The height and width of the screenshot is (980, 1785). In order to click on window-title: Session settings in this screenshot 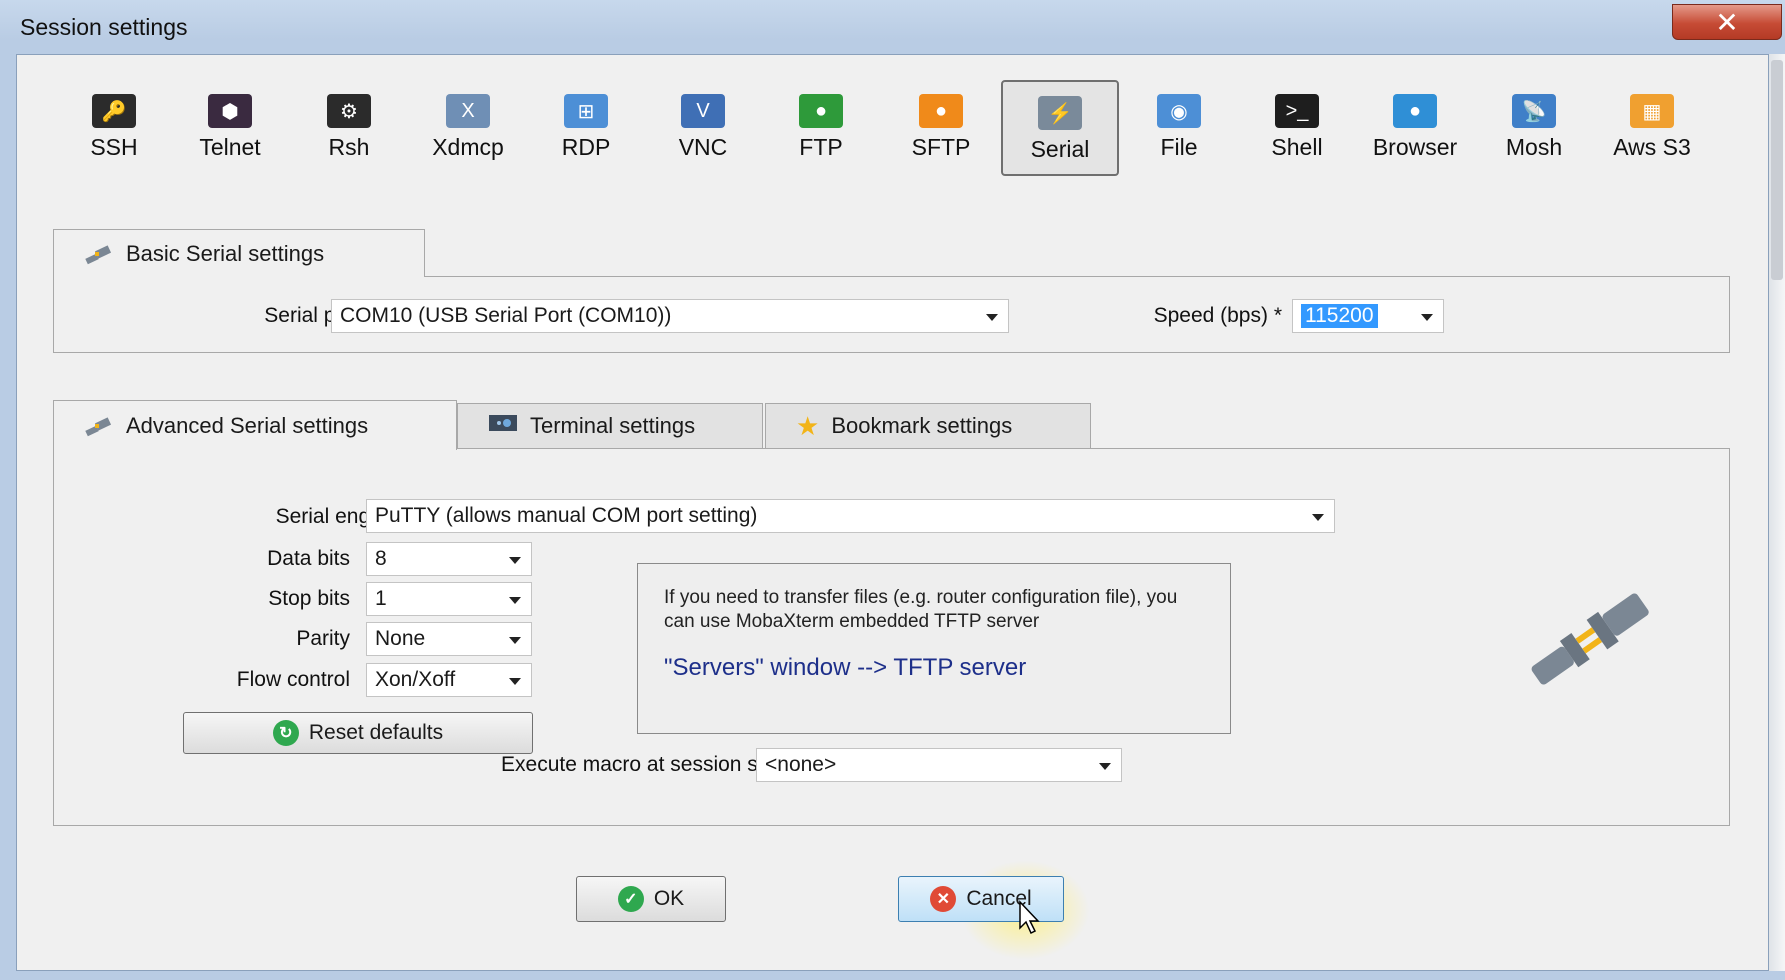, I will do `click(104, 27)`.